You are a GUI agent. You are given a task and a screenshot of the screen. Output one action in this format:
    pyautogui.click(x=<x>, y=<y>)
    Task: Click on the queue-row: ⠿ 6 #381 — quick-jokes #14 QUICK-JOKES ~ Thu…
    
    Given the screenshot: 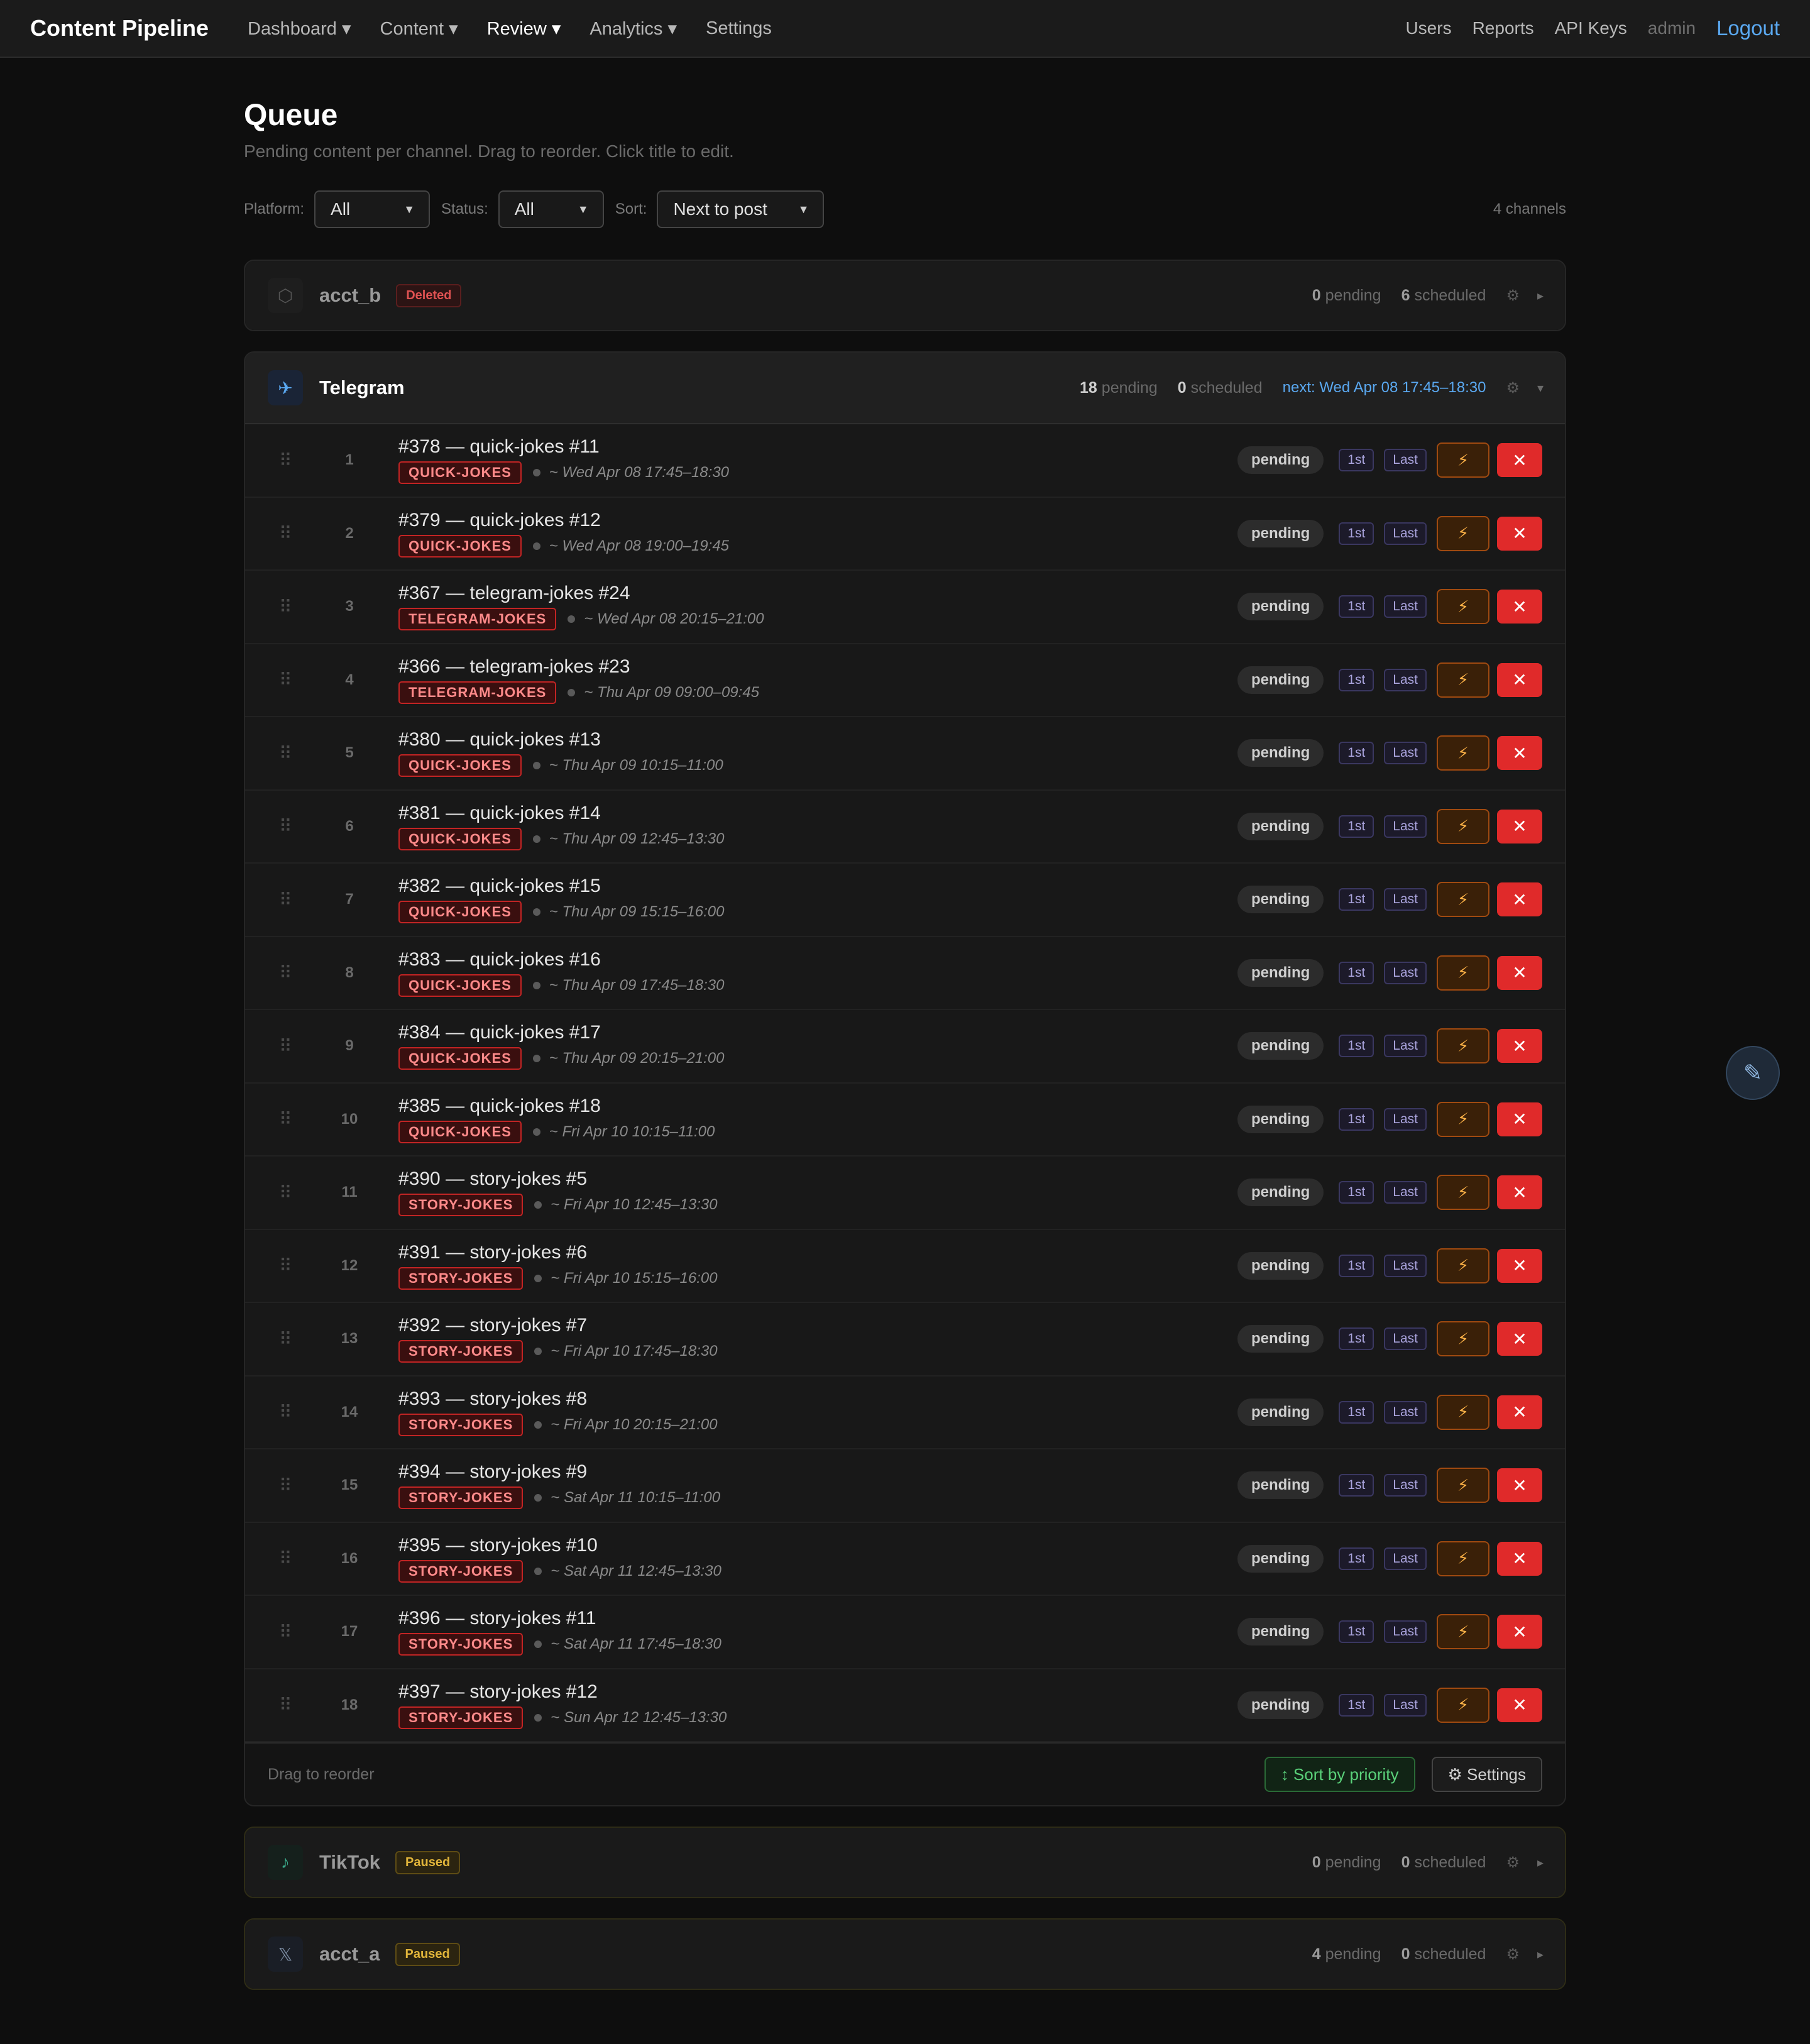 What is the action you would take?
    pyautogui.click(x=905, y=828)
    